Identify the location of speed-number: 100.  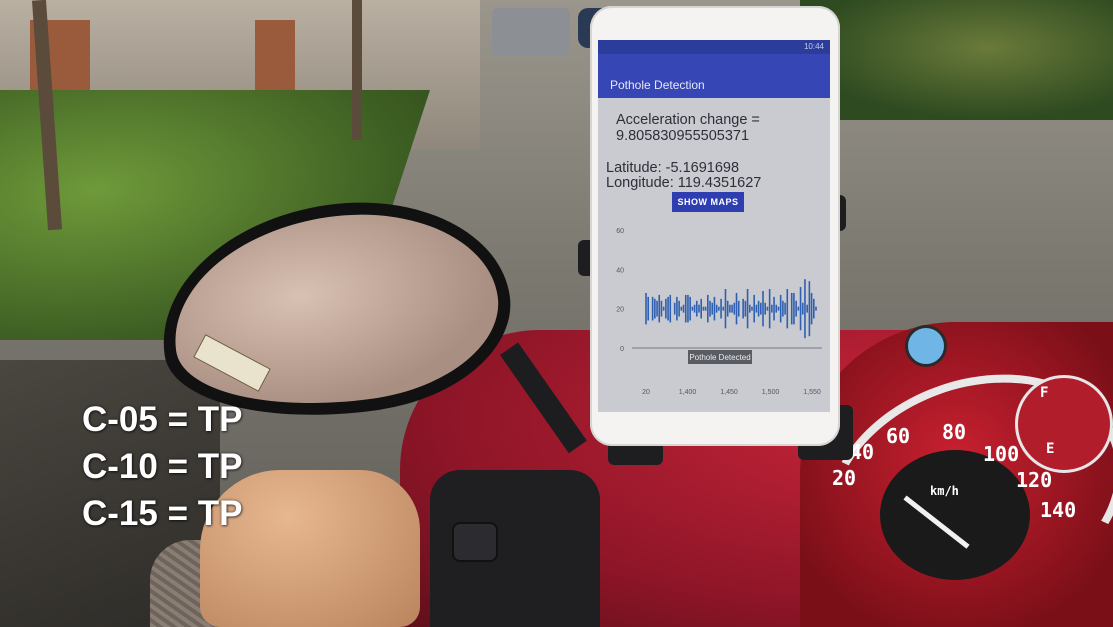
(1001, 454).